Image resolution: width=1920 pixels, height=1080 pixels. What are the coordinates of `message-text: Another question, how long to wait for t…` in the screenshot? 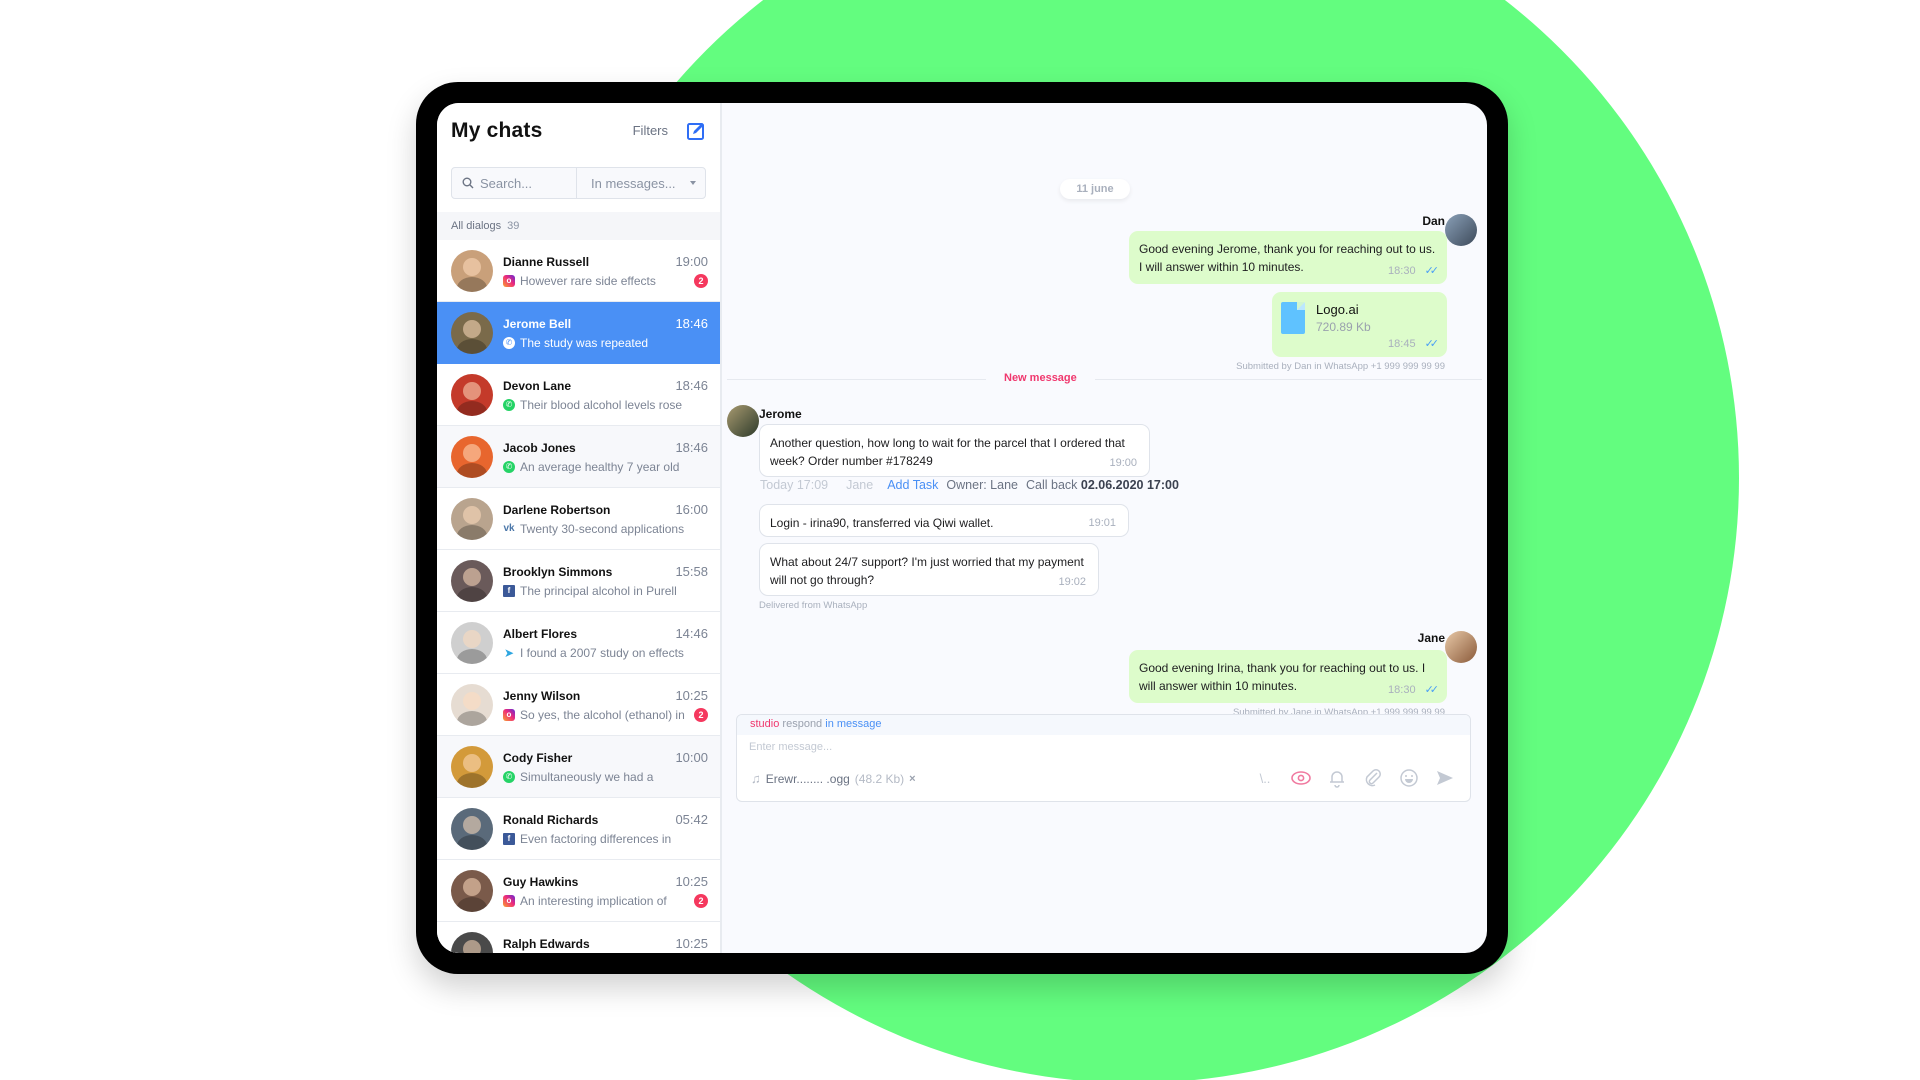 It's located at (947, 452).